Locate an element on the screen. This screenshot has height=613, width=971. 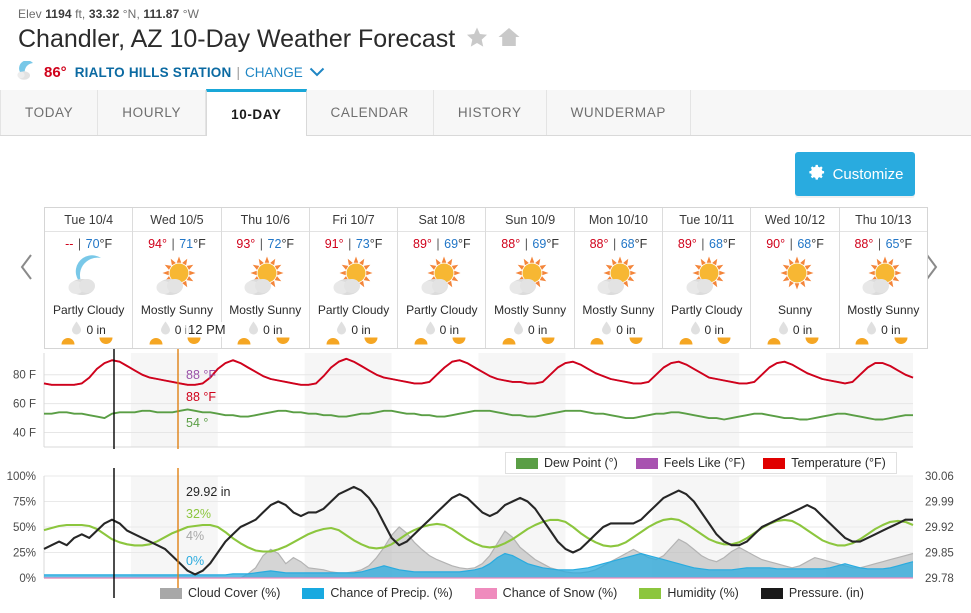
forecast-day-card: Thu 10/13 88° | 65°F Mostly Sunny 0 in is located at coordinates (883, 278).